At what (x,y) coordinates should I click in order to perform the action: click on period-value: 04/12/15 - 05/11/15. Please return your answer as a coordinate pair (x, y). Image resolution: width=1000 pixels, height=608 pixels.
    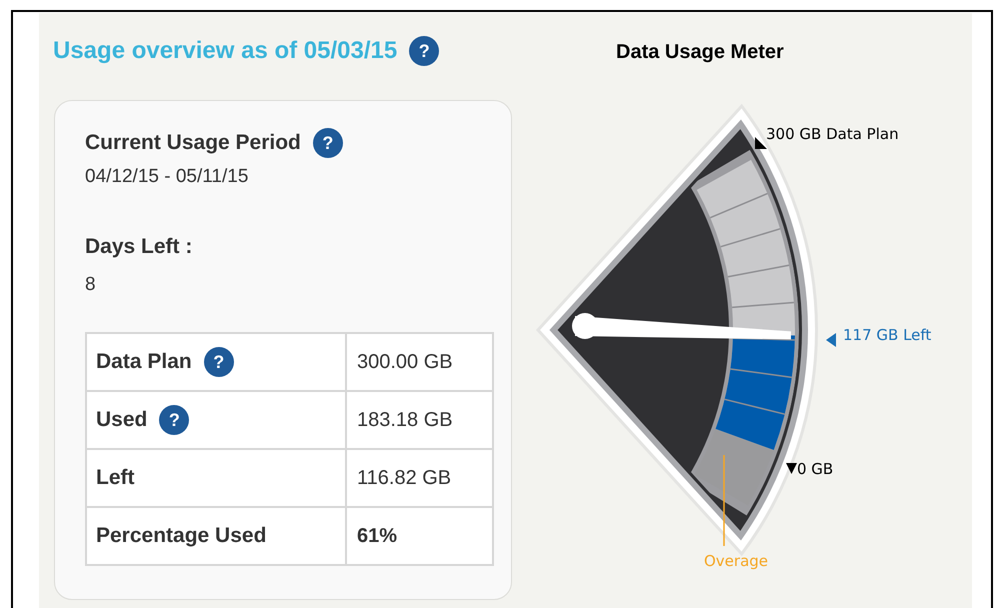
    Looking at the image, I should click on (167, 176).